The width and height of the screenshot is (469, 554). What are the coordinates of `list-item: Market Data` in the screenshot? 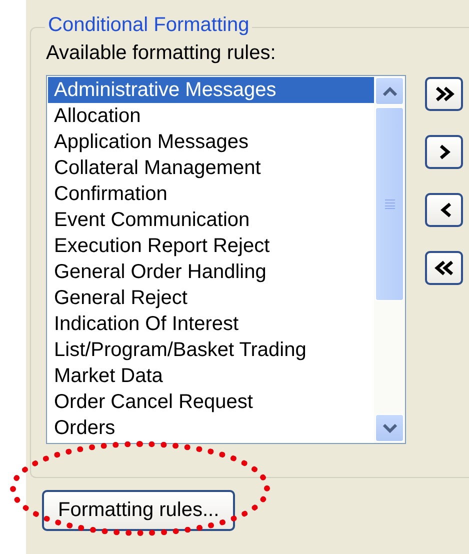 It's located at (211, 376).